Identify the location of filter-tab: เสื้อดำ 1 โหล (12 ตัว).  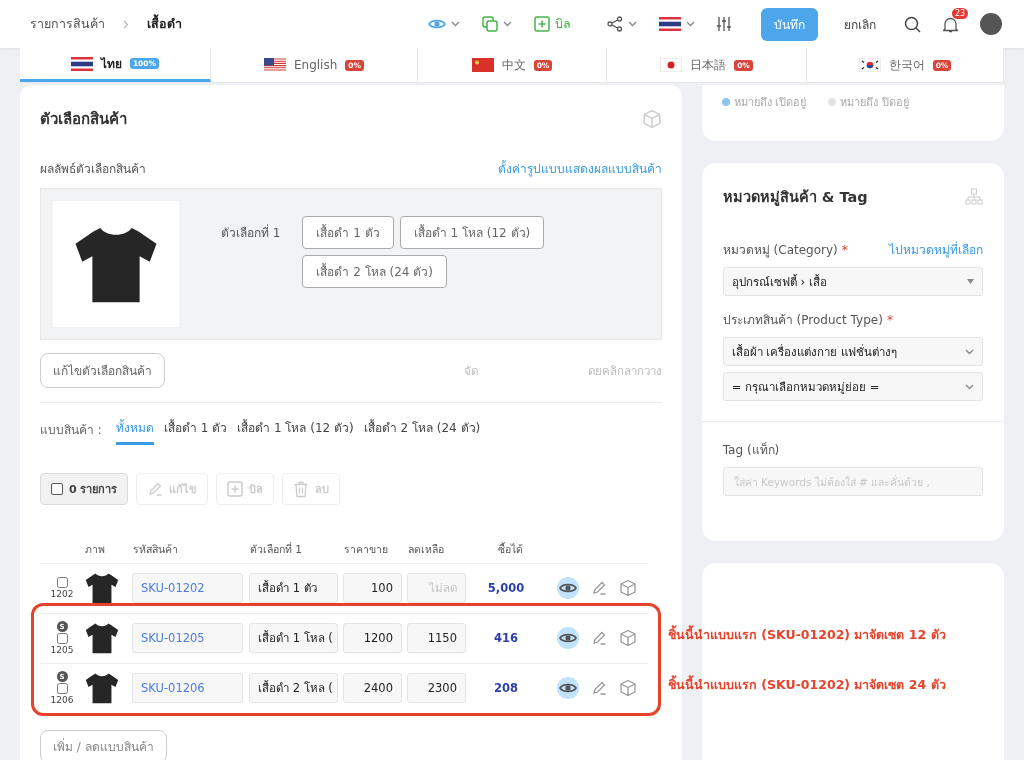
(295, 429).